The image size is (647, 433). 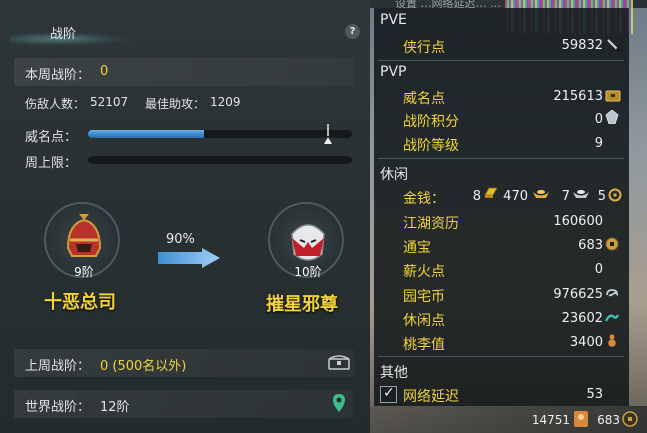 I want to click on weekly-cap-progress-bar, so click(x=220, y=160).